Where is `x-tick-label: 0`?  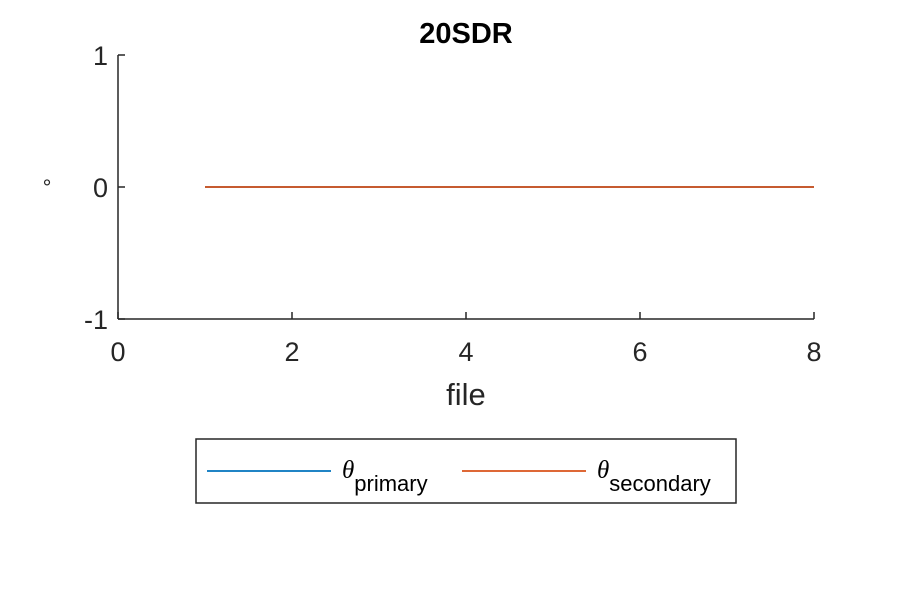
x-tick-label: 0 is located at coordinates (117, 352).